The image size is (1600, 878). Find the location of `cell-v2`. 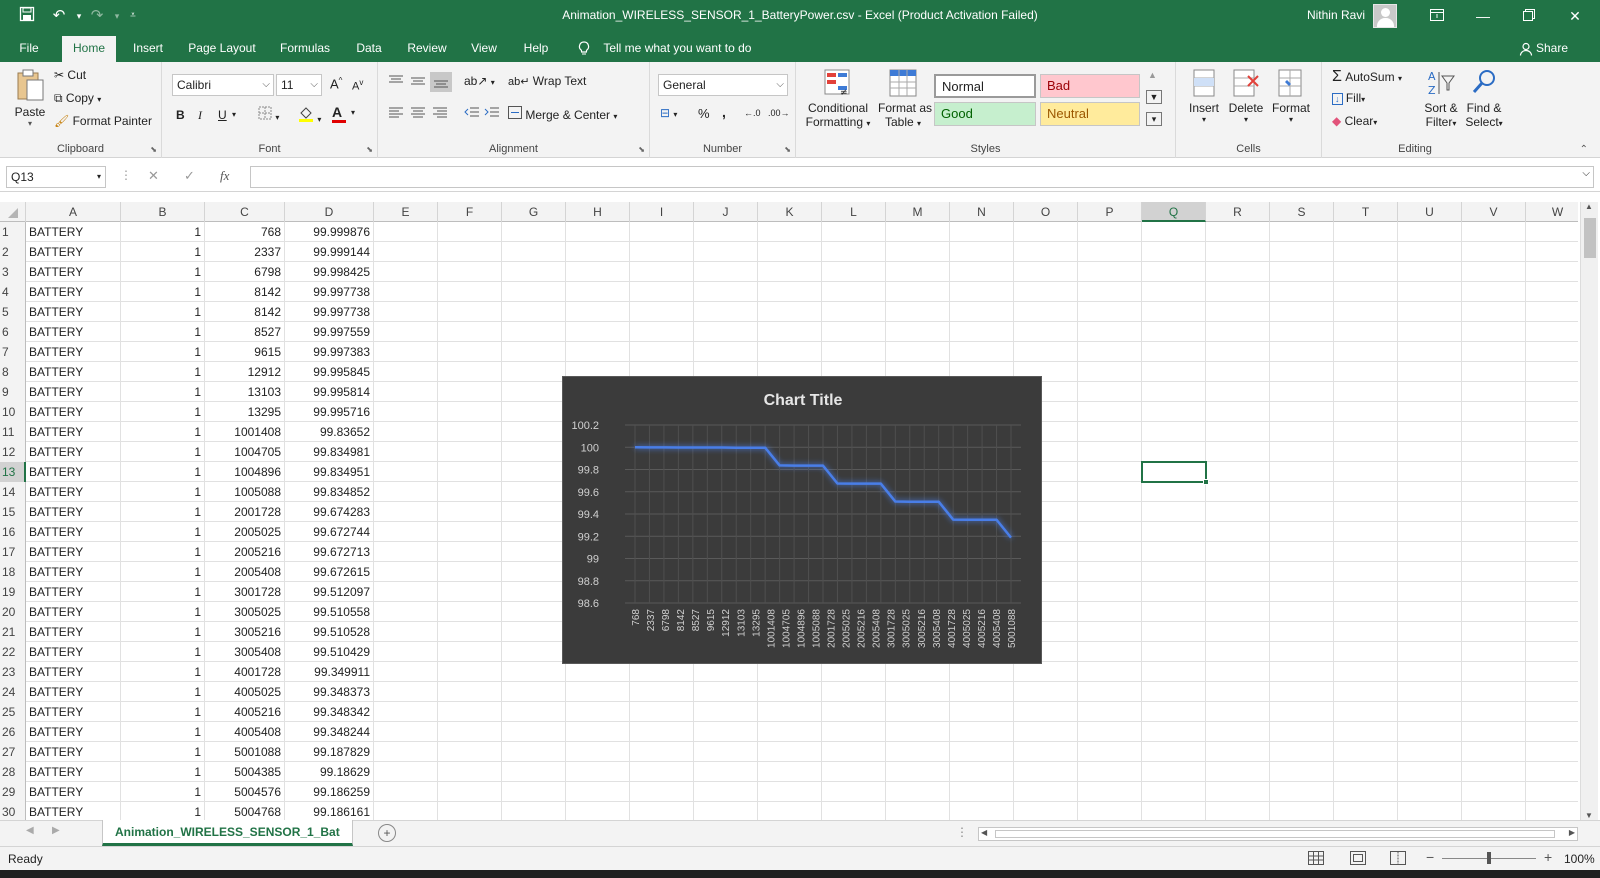

cell-v2 is located at coordinates (1494, 252).